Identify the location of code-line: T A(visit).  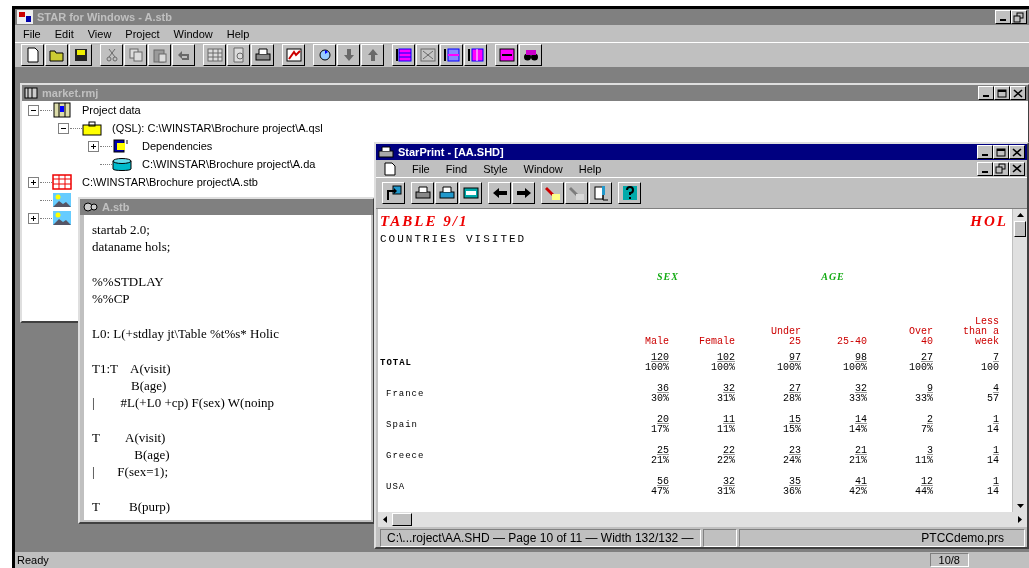
(129, 437).